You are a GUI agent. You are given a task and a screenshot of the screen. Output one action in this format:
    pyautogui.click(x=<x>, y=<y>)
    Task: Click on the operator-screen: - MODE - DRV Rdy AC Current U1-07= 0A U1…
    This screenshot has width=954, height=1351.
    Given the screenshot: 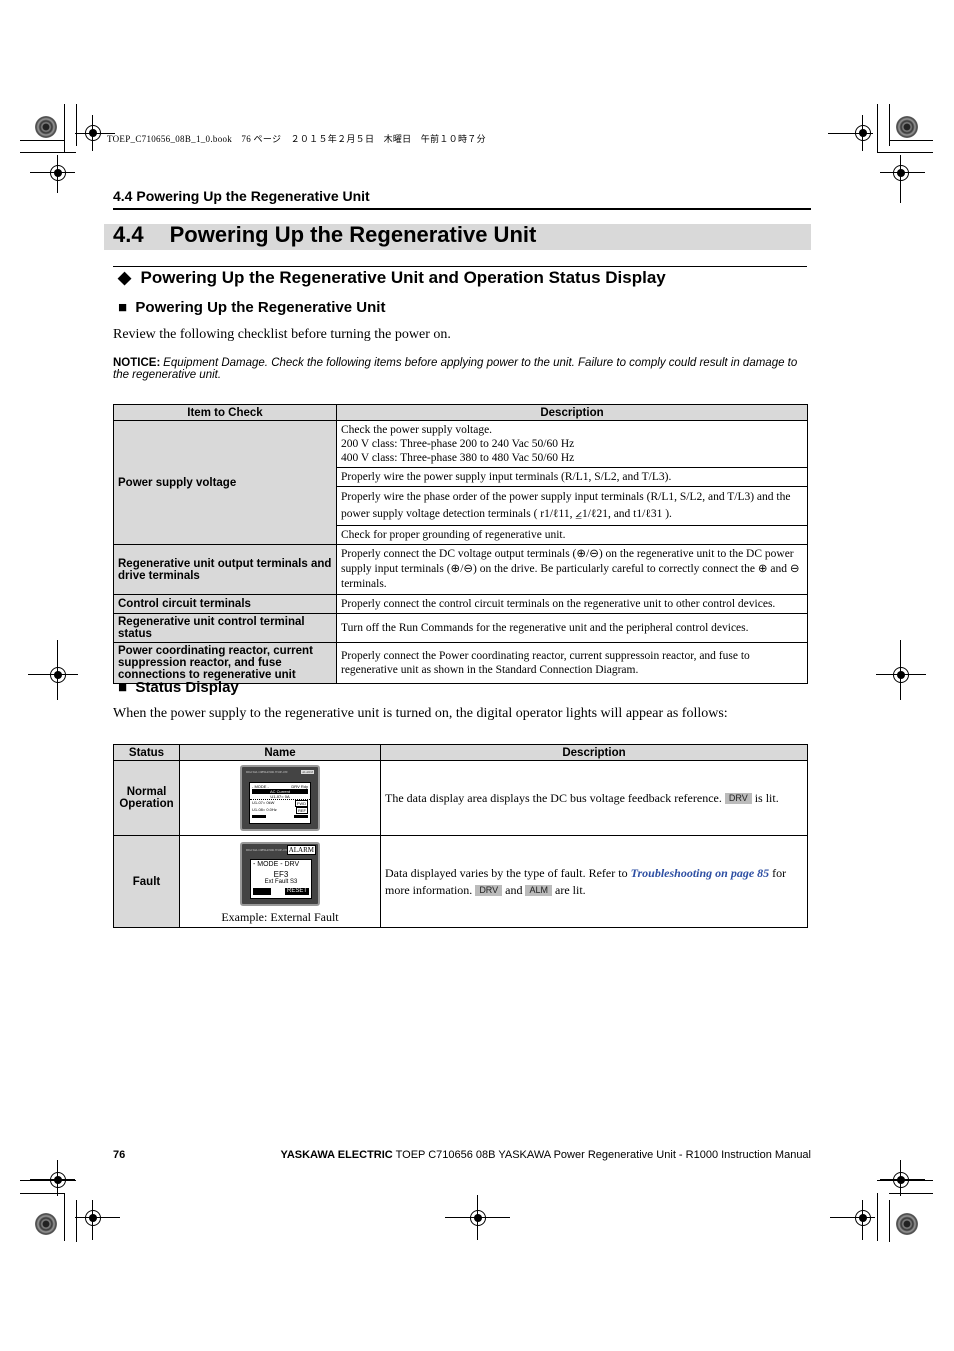 What is the action you would take?
    pyautogui.click(x=280, y=803)
    